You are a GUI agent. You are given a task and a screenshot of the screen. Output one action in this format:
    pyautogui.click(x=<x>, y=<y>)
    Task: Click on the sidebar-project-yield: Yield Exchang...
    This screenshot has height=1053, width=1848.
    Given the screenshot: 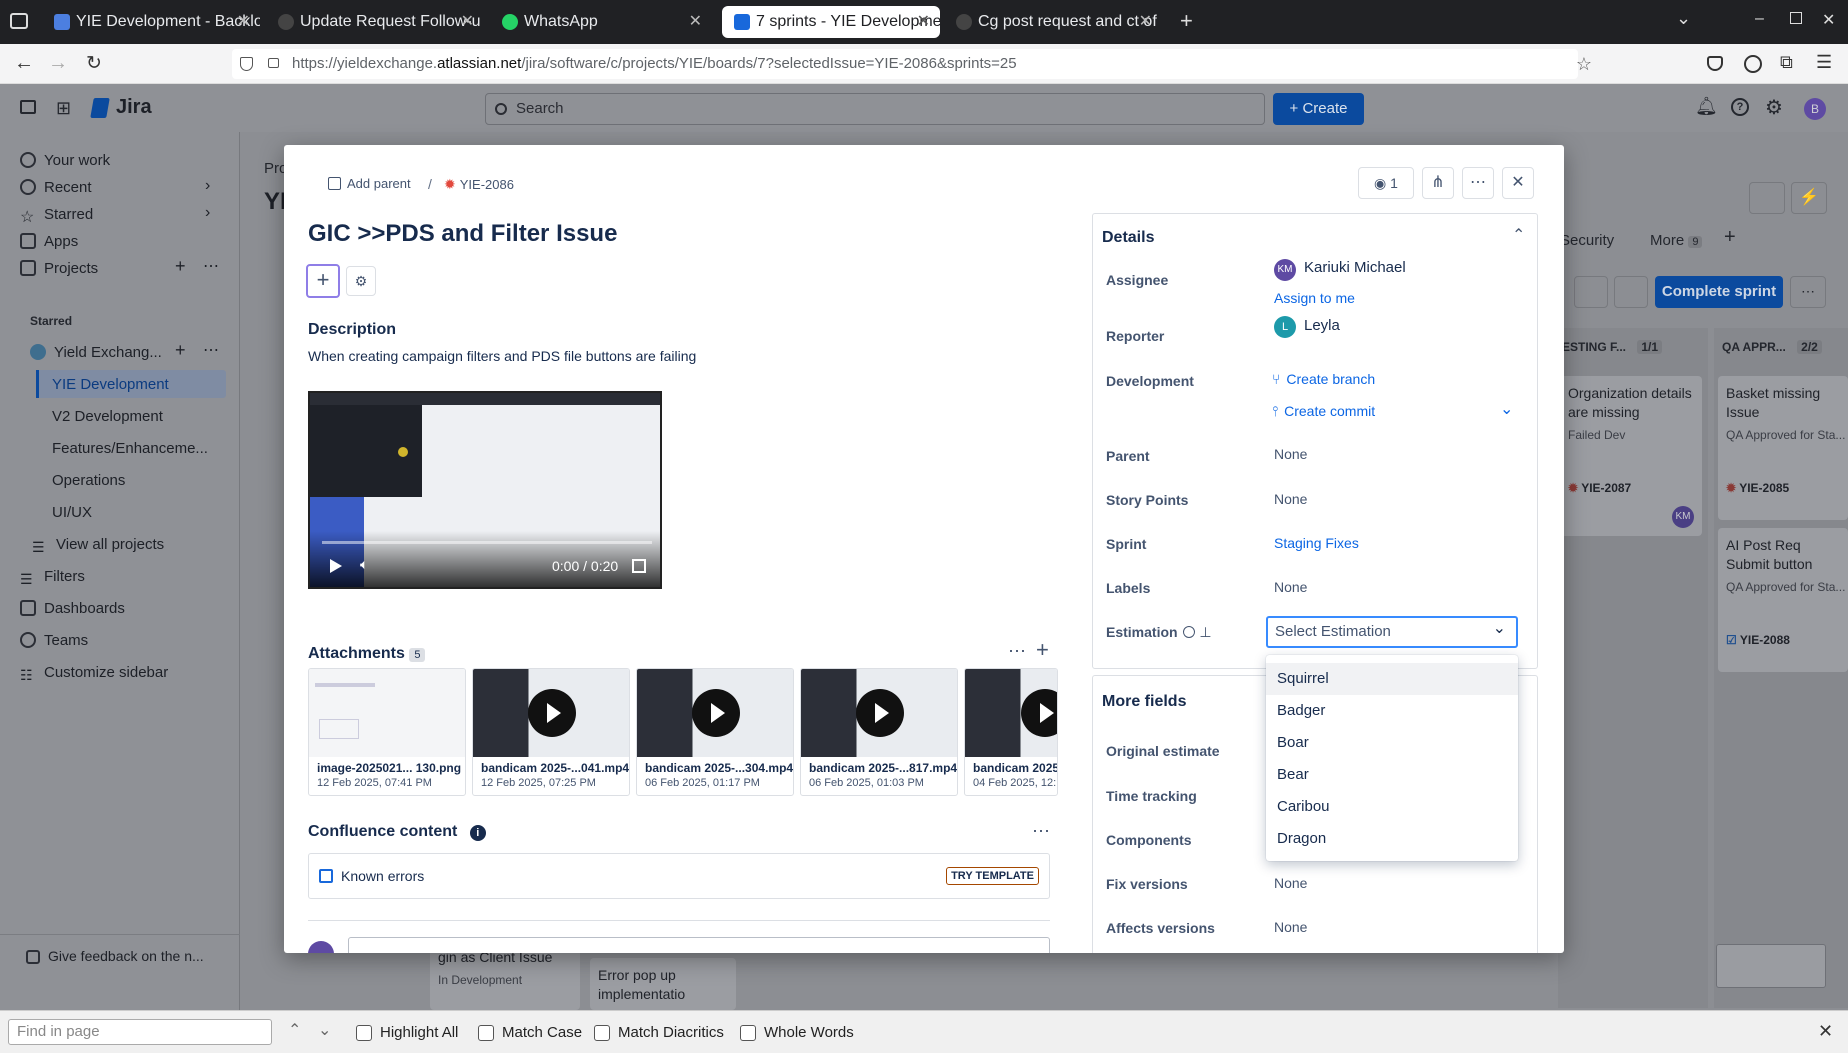 What is the action you would take?
    pyautogui.click(x=96, y=352)
    